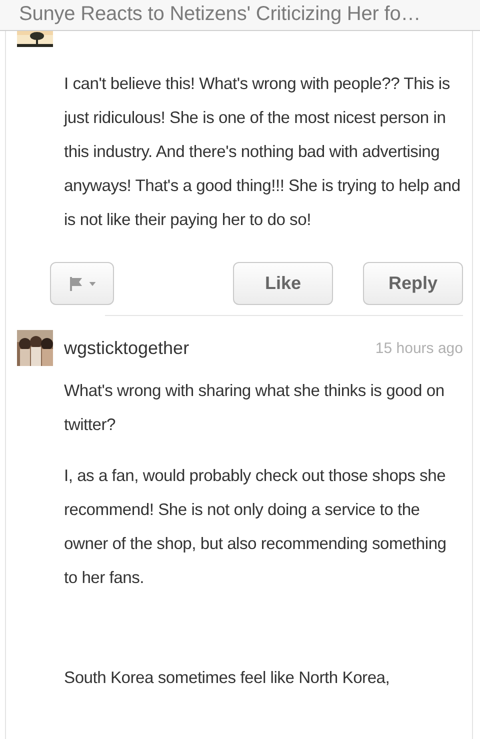  I want to click on timestamp: 15 hours ago, so click(419, 348).